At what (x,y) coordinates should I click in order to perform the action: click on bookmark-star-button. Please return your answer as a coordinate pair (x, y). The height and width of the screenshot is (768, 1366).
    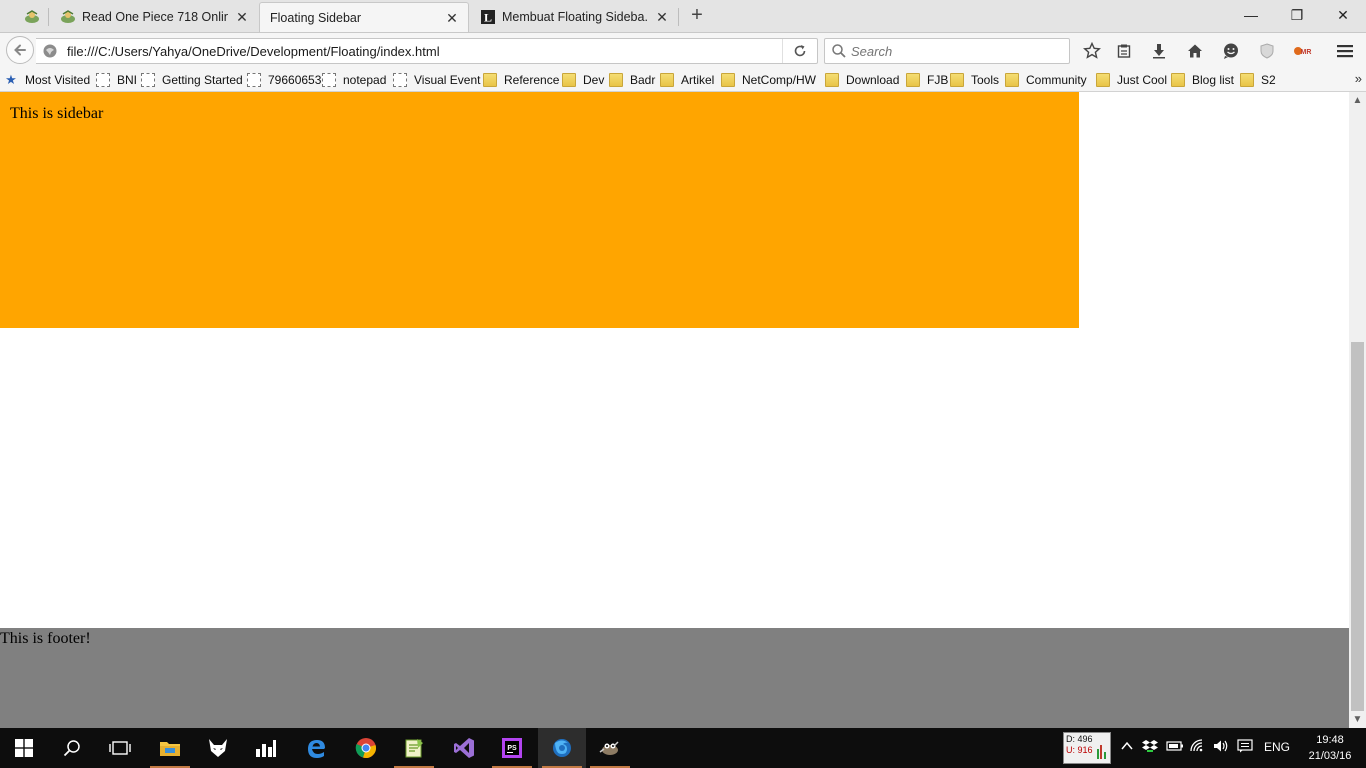
    Looking at the image, I should click on (1092, 51).